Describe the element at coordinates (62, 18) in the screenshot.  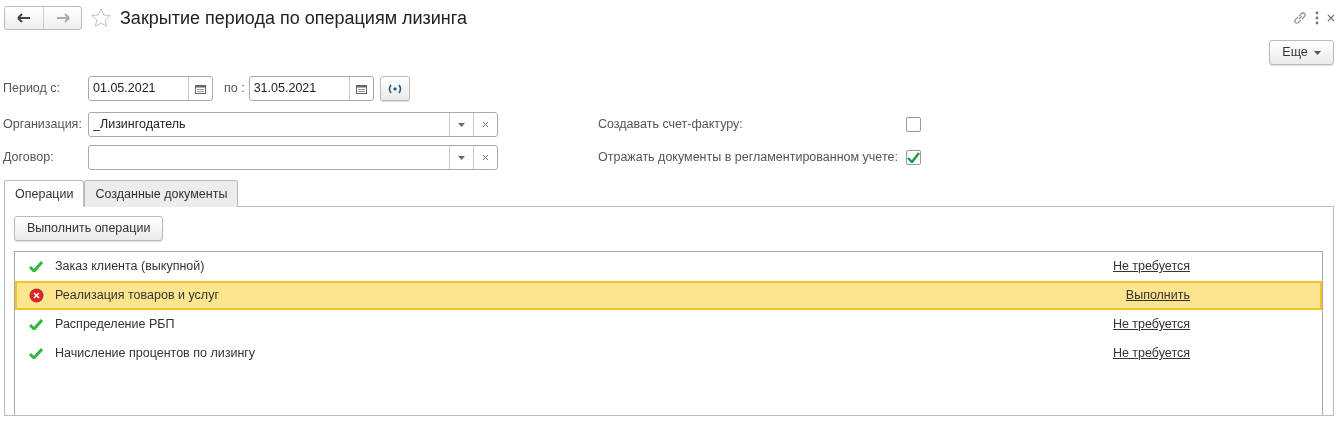
I see `forward-arrow-icon` at that location.